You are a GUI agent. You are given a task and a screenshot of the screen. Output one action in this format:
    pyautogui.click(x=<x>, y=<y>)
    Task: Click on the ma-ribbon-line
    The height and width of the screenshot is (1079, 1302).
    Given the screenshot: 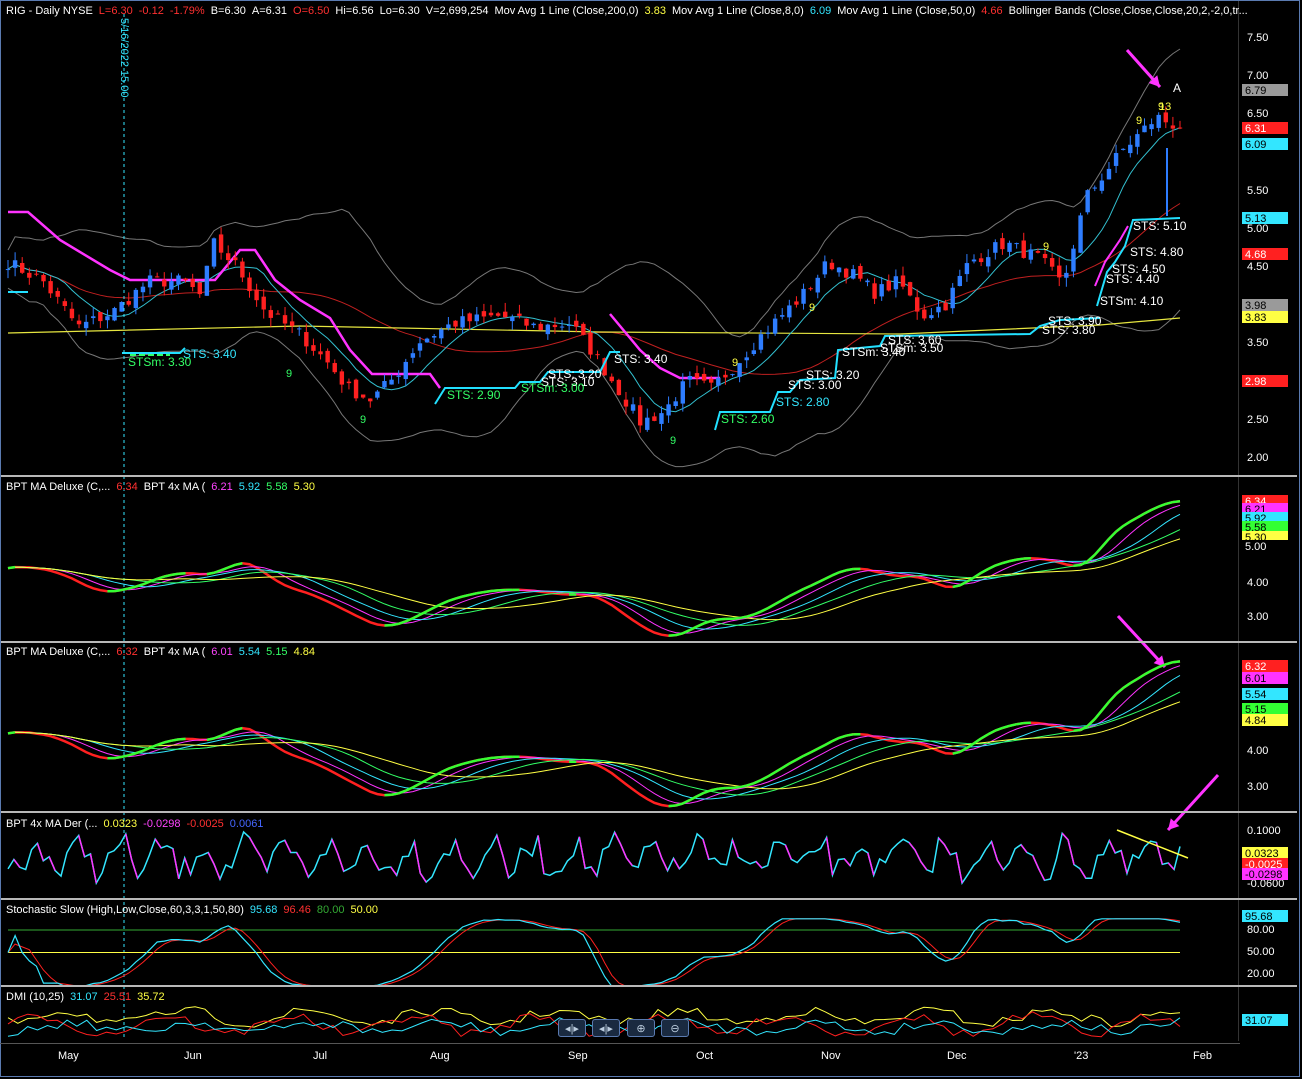 What is the action you would take?
    pyautogui.click(x=594, y=734)
    